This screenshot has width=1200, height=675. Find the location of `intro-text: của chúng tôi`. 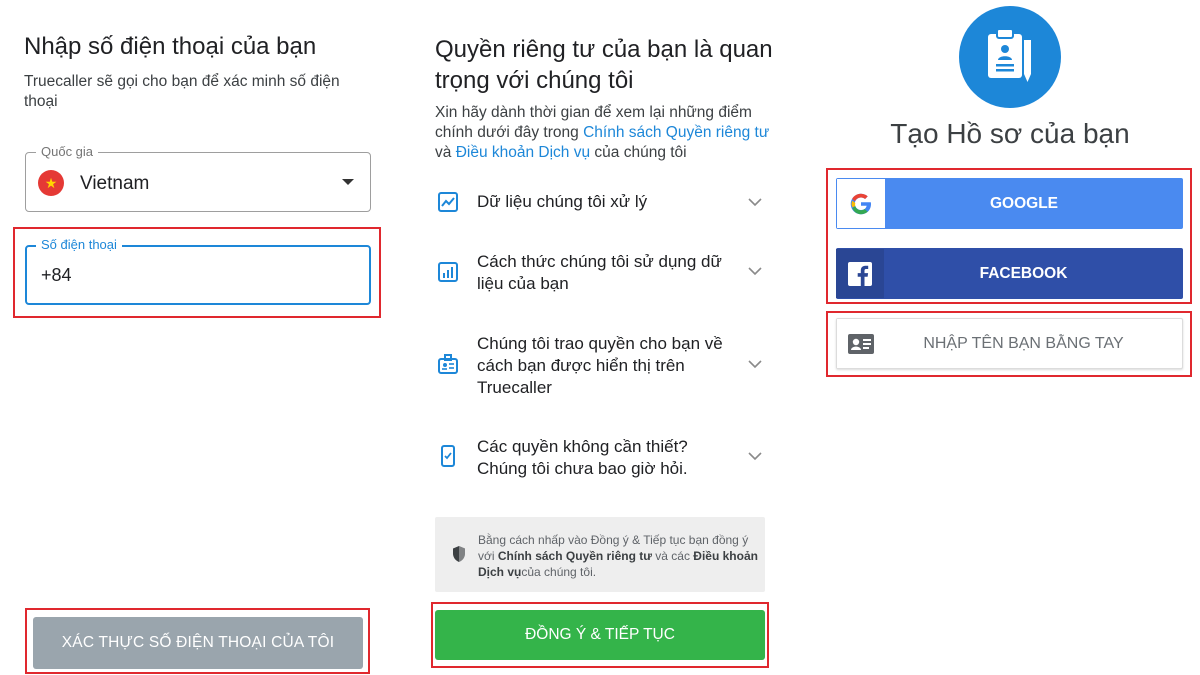

intro-text: của chúng tôi is located at coordinates (638, 152).